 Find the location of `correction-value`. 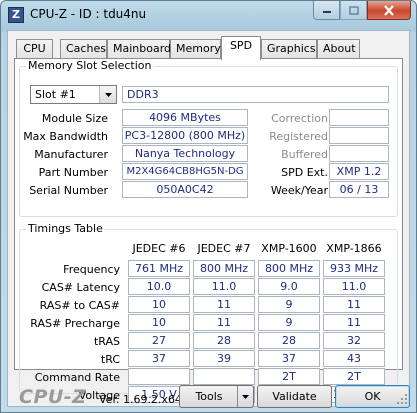

correction-value is located at coordinates (359, 117).